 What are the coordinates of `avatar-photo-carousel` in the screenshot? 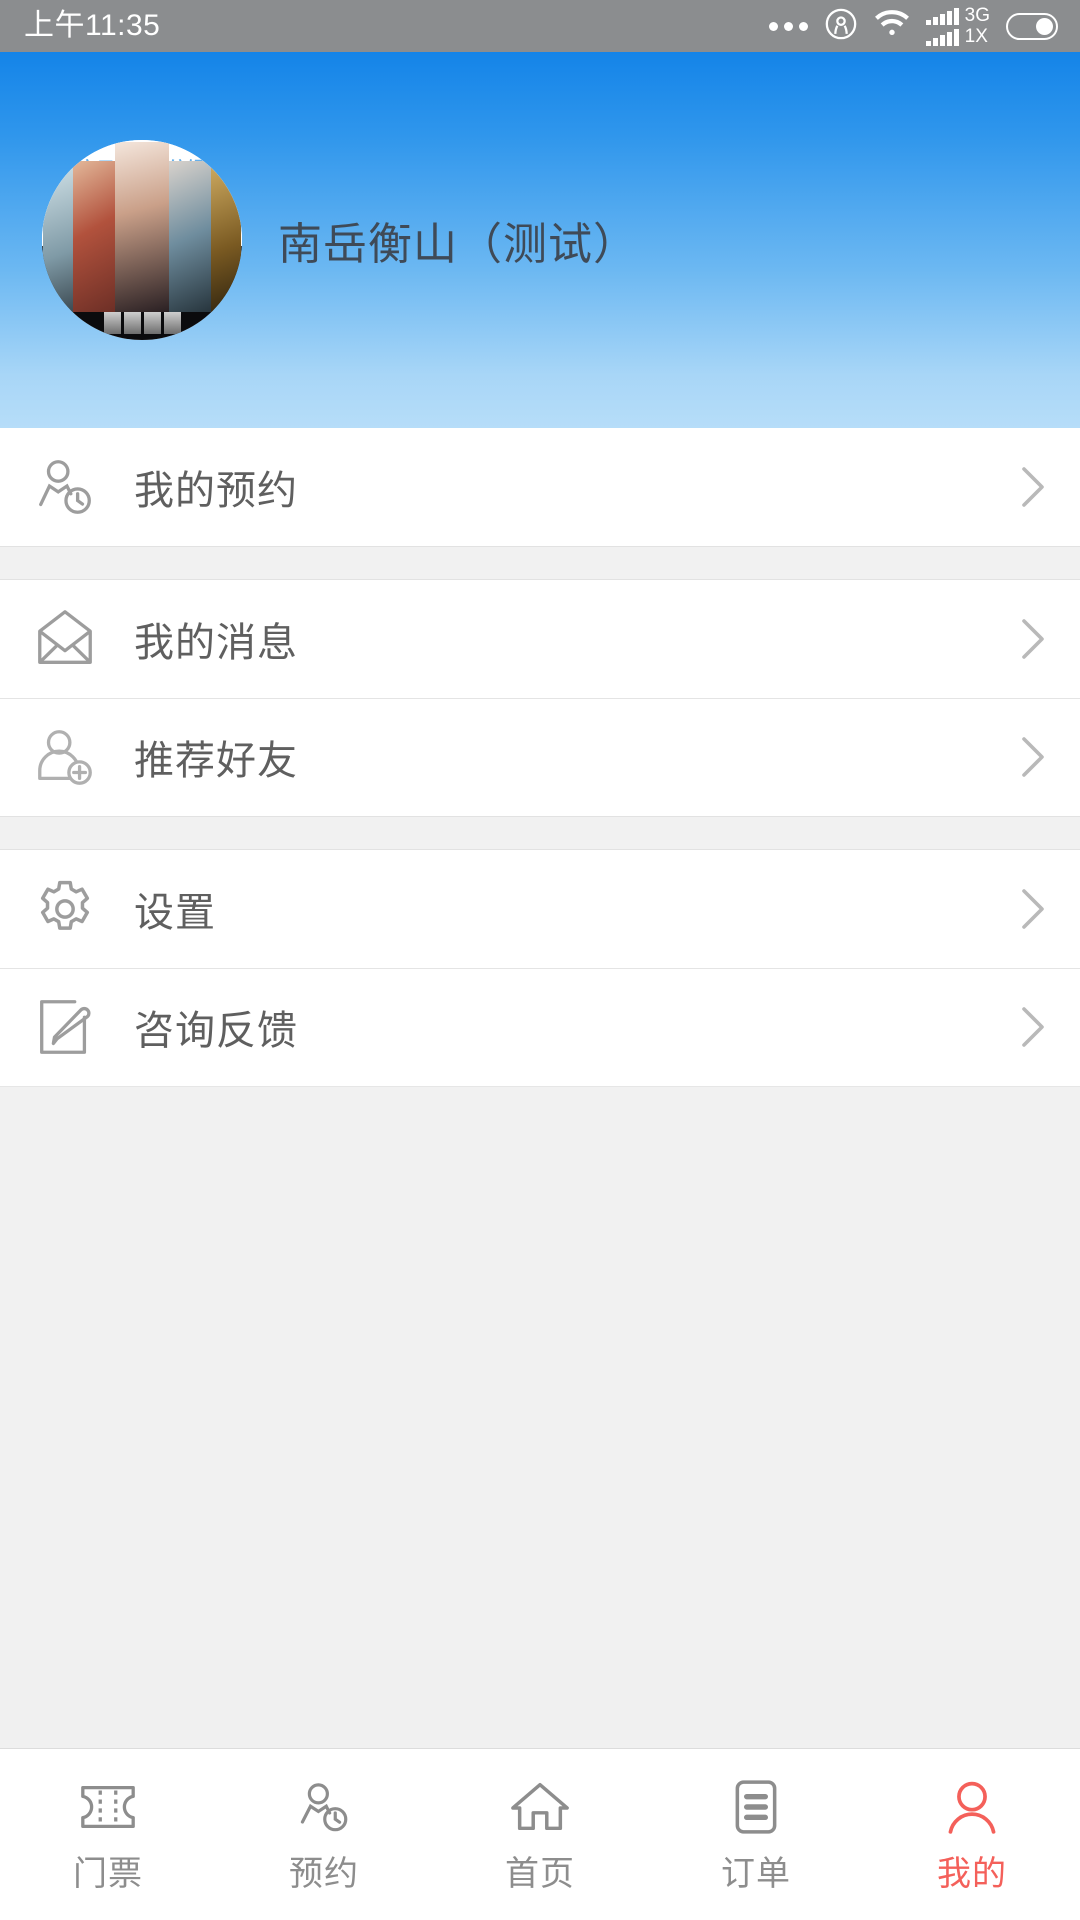 It's located at (142, 227).